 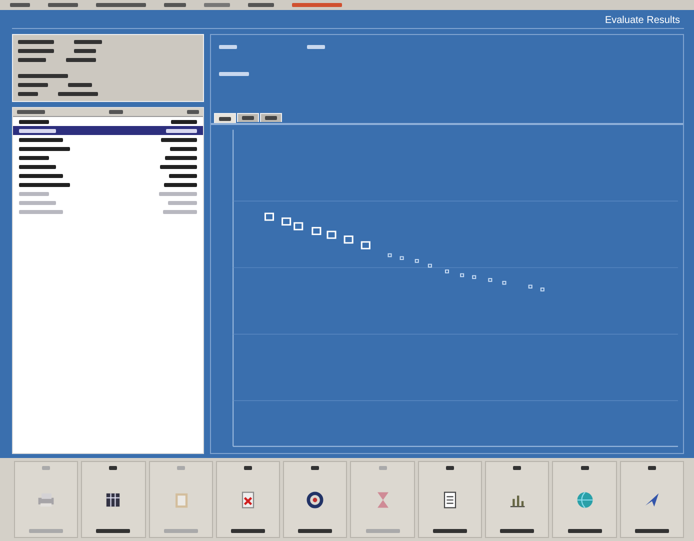 I want to click on window-title: Evaluate Results, so click(x=348, y=20).